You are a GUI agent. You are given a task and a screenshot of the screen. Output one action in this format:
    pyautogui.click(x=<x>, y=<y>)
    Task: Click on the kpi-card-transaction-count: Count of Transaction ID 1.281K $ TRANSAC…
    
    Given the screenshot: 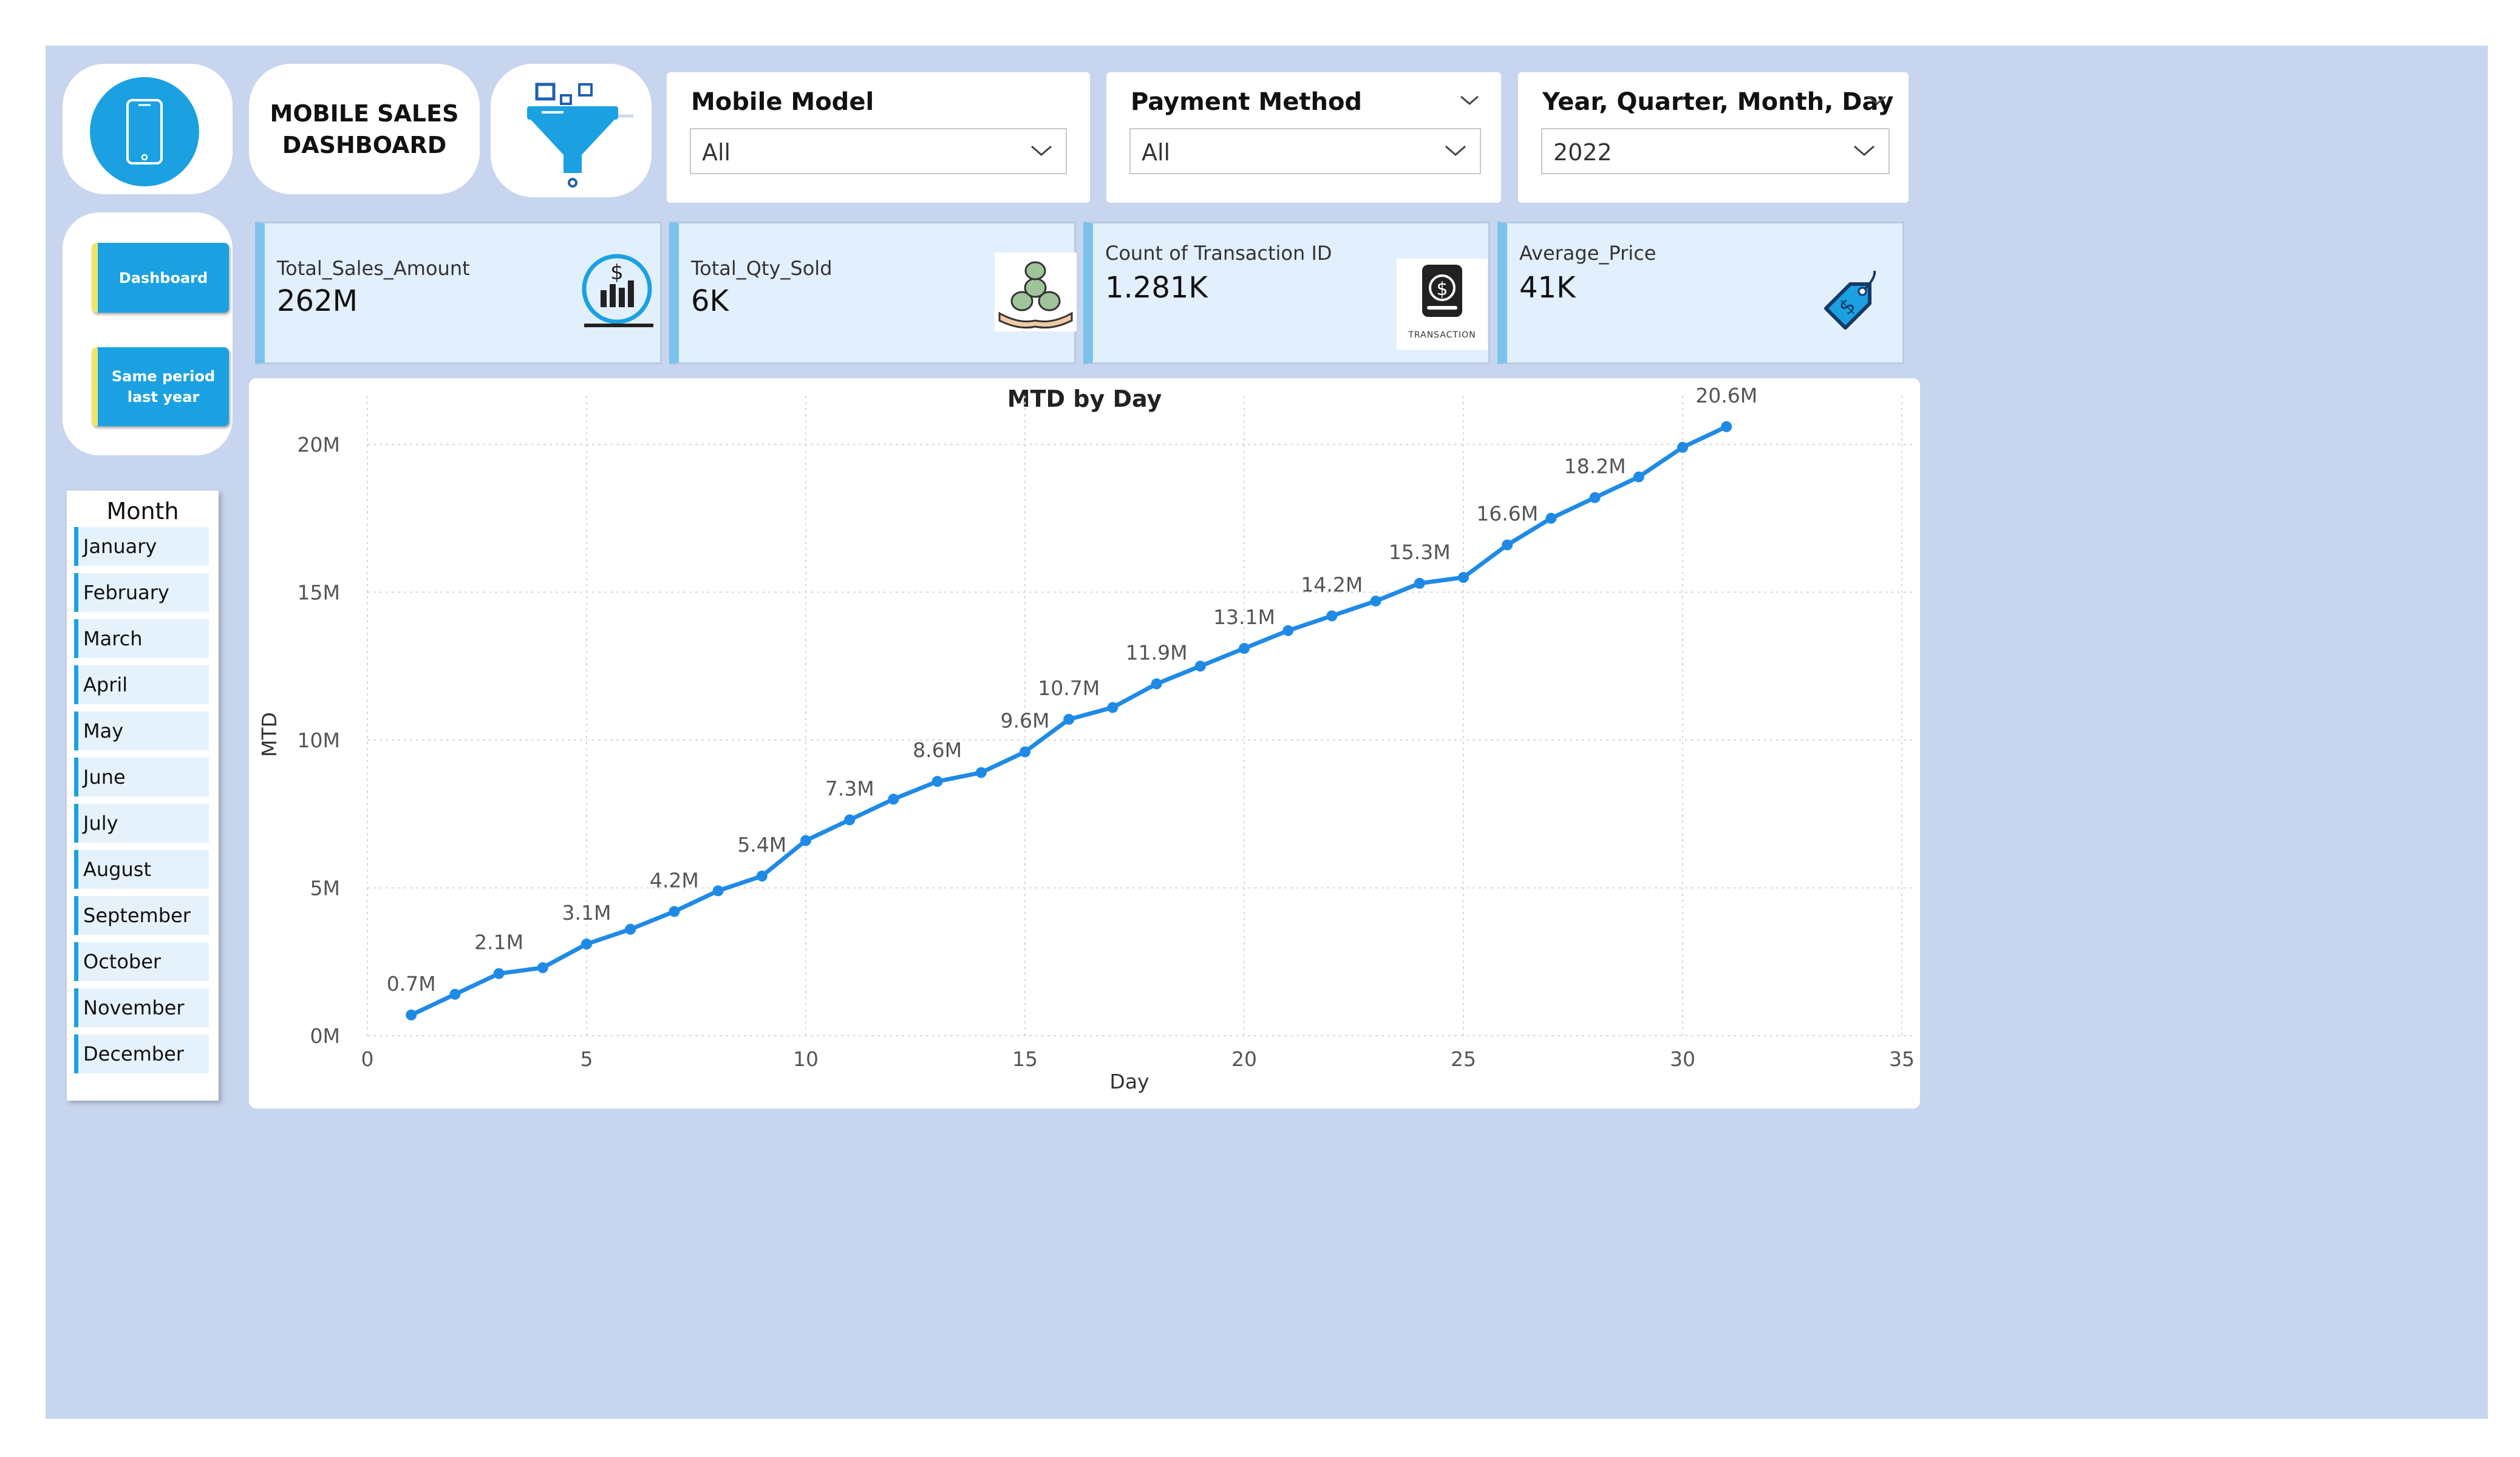 What is the action you would take?
    pyautogui.click(x=1286, y=293)
    